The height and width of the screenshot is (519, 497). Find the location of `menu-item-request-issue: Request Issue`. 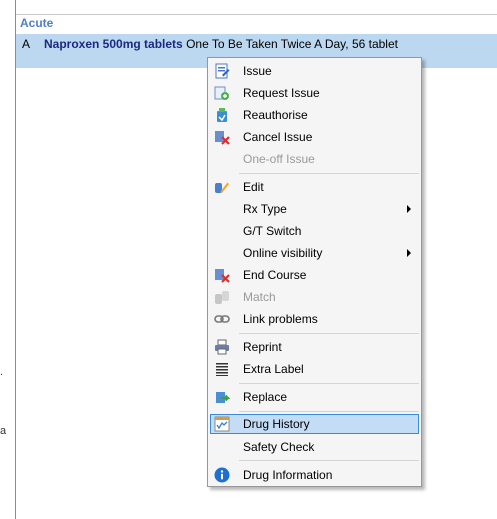

menu-item-request-issue: Request Issue is located at coordinates (314, 93).